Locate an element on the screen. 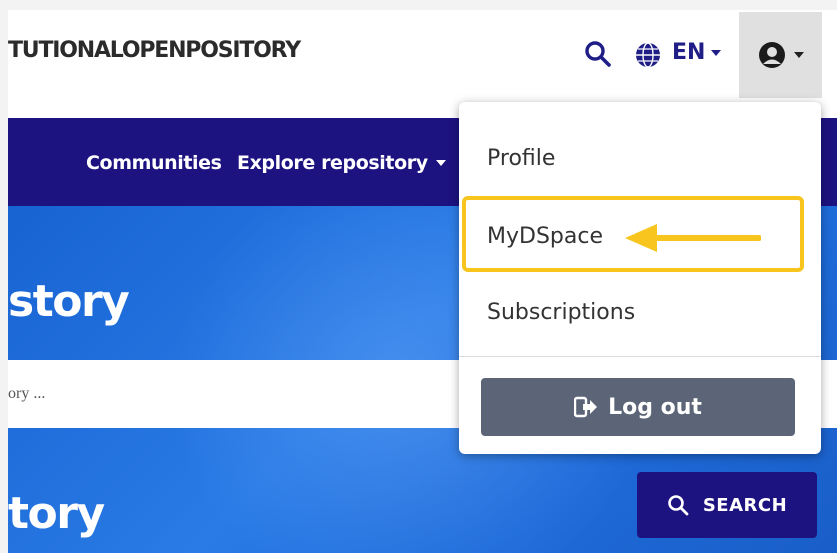 The image size is (837, 553). search-button: SEARCH is located at coordinates (727, 505).